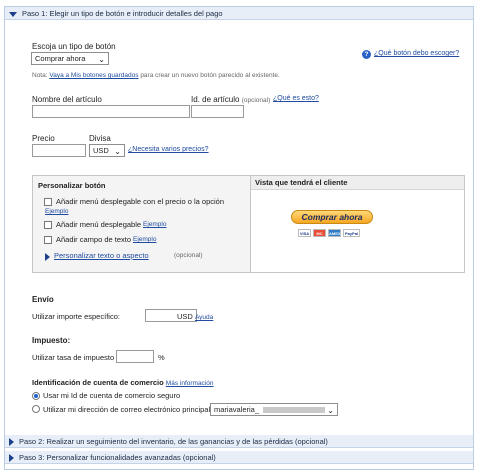 The width and height of the screenshot is (480, 474). Describe the element at coordinates (43, 138) in the screenshot. I see `price-label: Precio` at that location.